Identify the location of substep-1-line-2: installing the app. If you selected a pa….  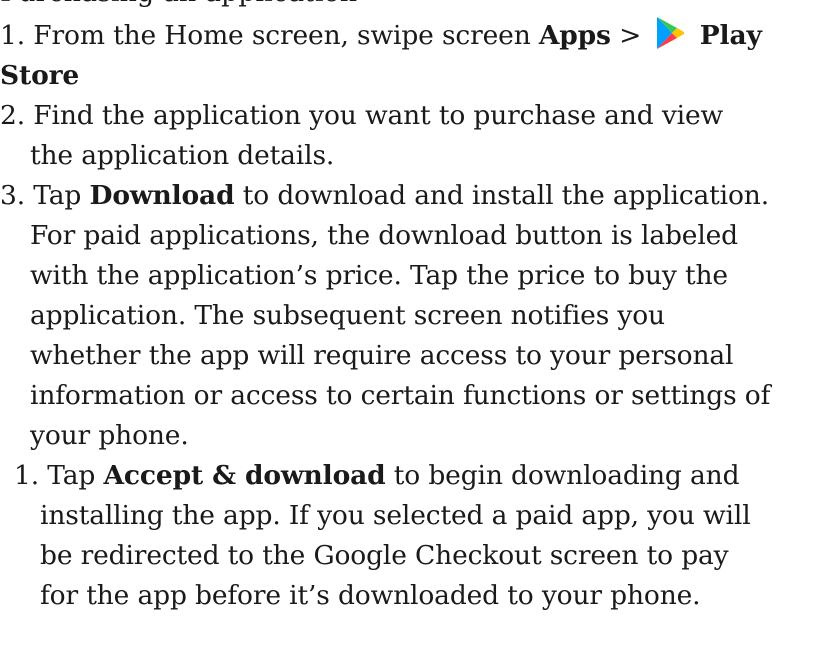
(395, 515).